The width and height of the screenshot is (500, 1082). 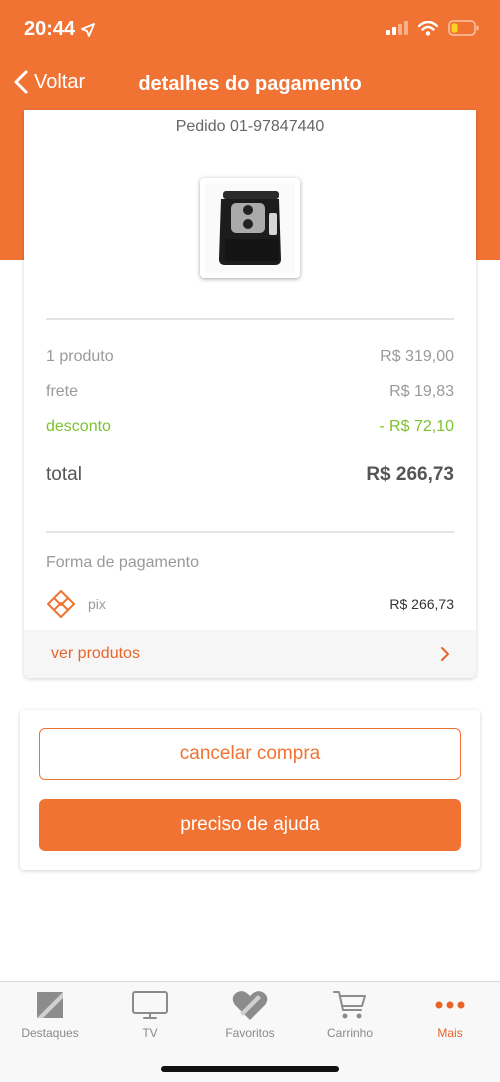 What do you see at coordinates (122, 562) in the screenshot?
I see `payment-section-label: Forma de pagamento` at bounding box center [122, 562].